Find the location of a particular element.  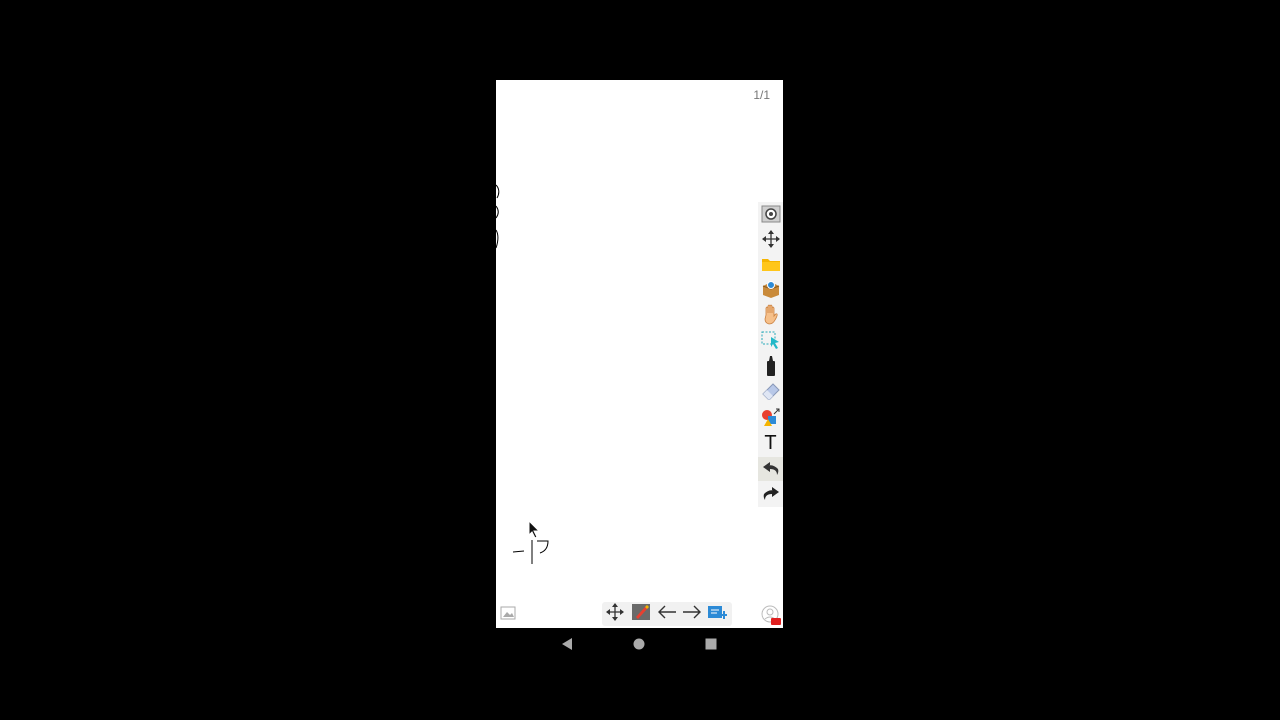

add-page-icon is located at coordinates (717, 614).